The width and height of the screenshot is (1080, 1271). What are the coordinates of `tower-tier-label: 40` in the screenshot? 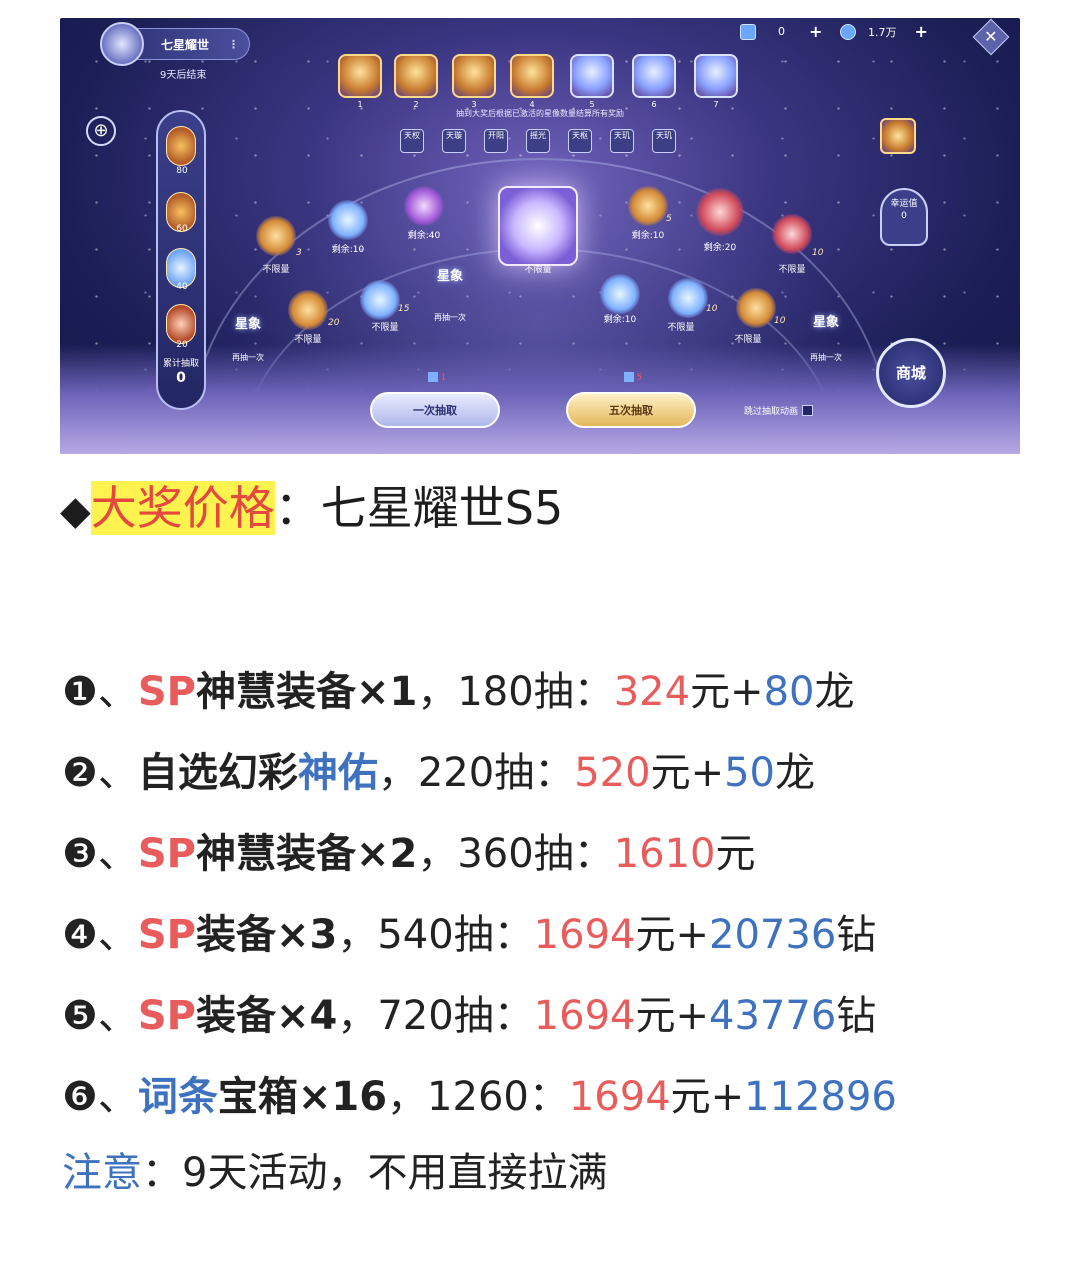 It's located at (182, 287).